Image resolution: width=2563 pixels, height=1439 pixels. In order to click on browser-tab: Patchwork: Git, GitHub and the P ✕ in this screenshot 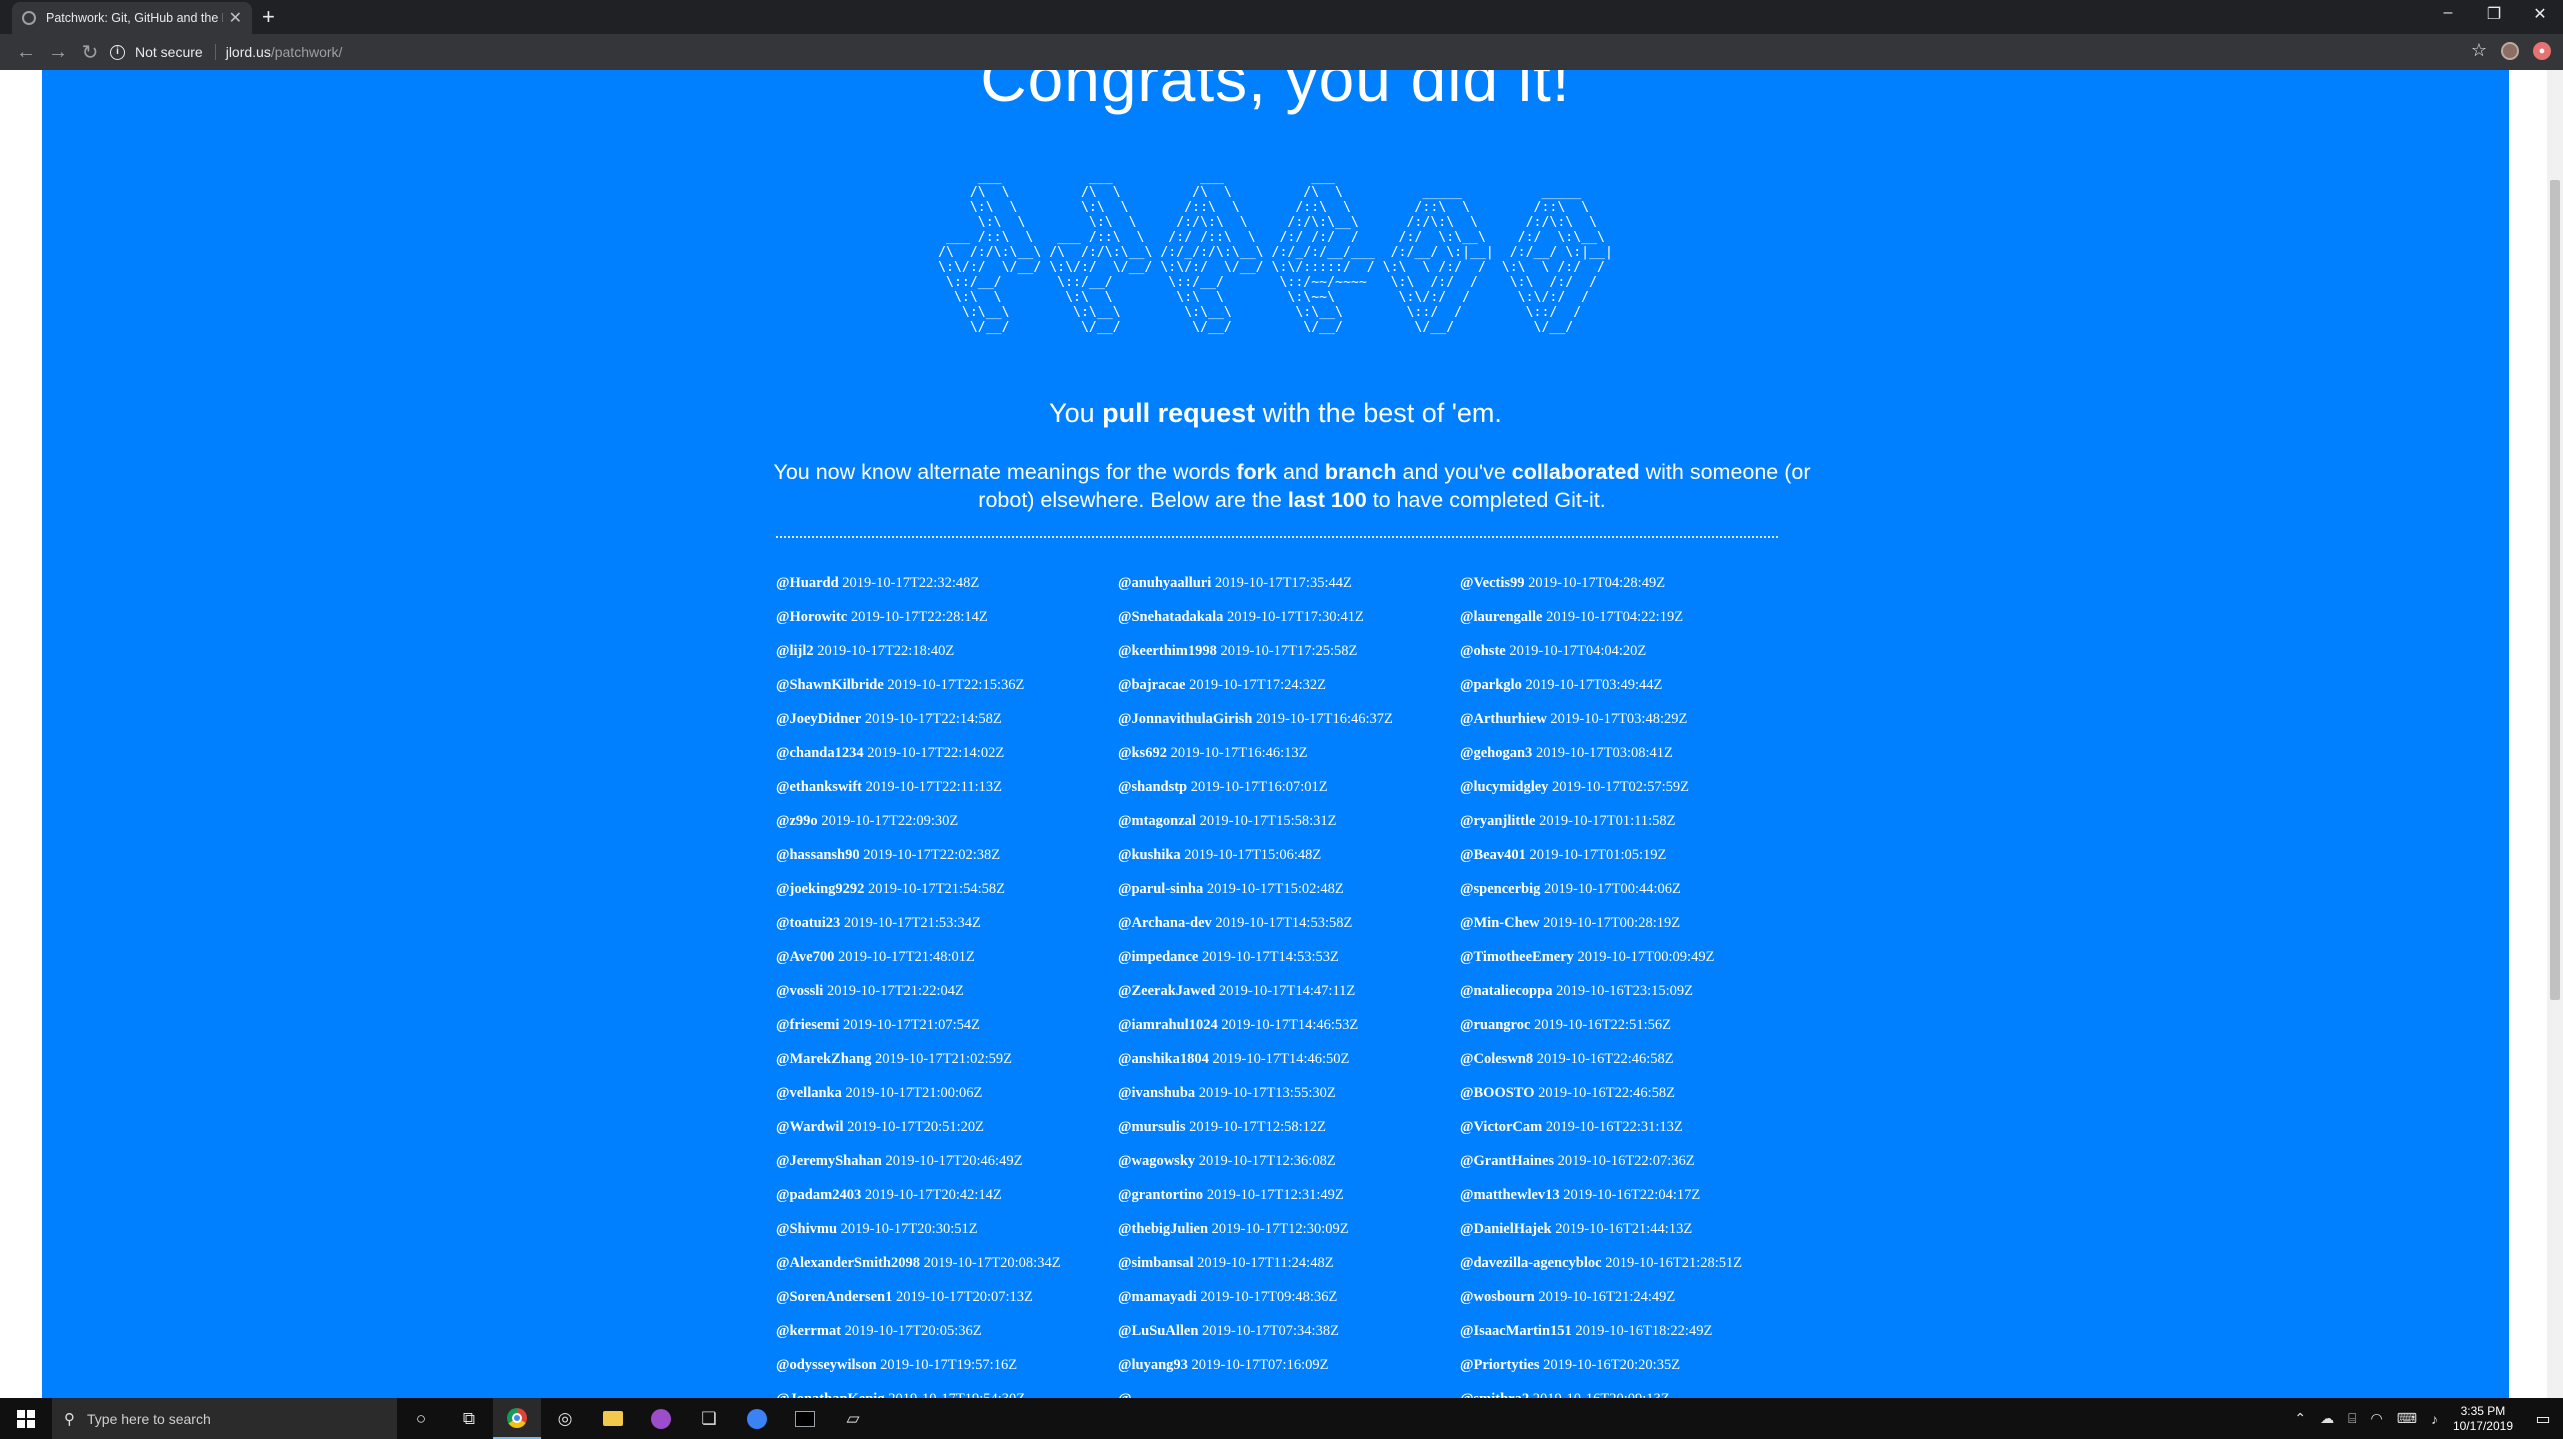, I will do `click(132, 18)`.